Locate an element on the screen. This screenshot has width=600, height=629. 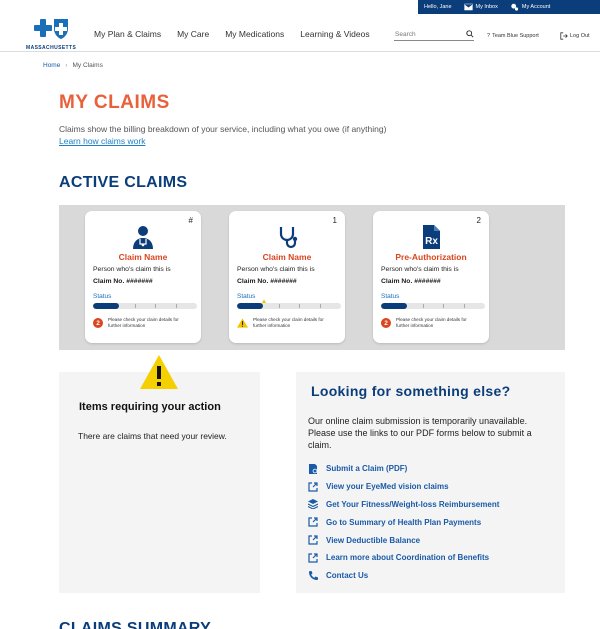
summary-payments-link: Go to Summary of Health Plan Payments is located at coordinates (403, 522).